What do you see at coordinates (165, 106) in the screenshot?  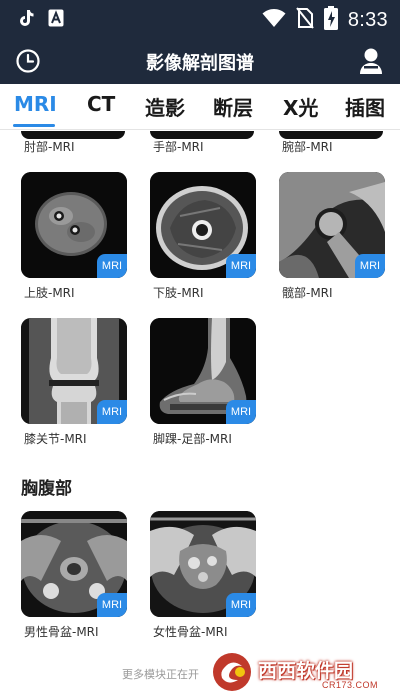 I see `tab-angiography: 造影` at bounding box center [165, 106].